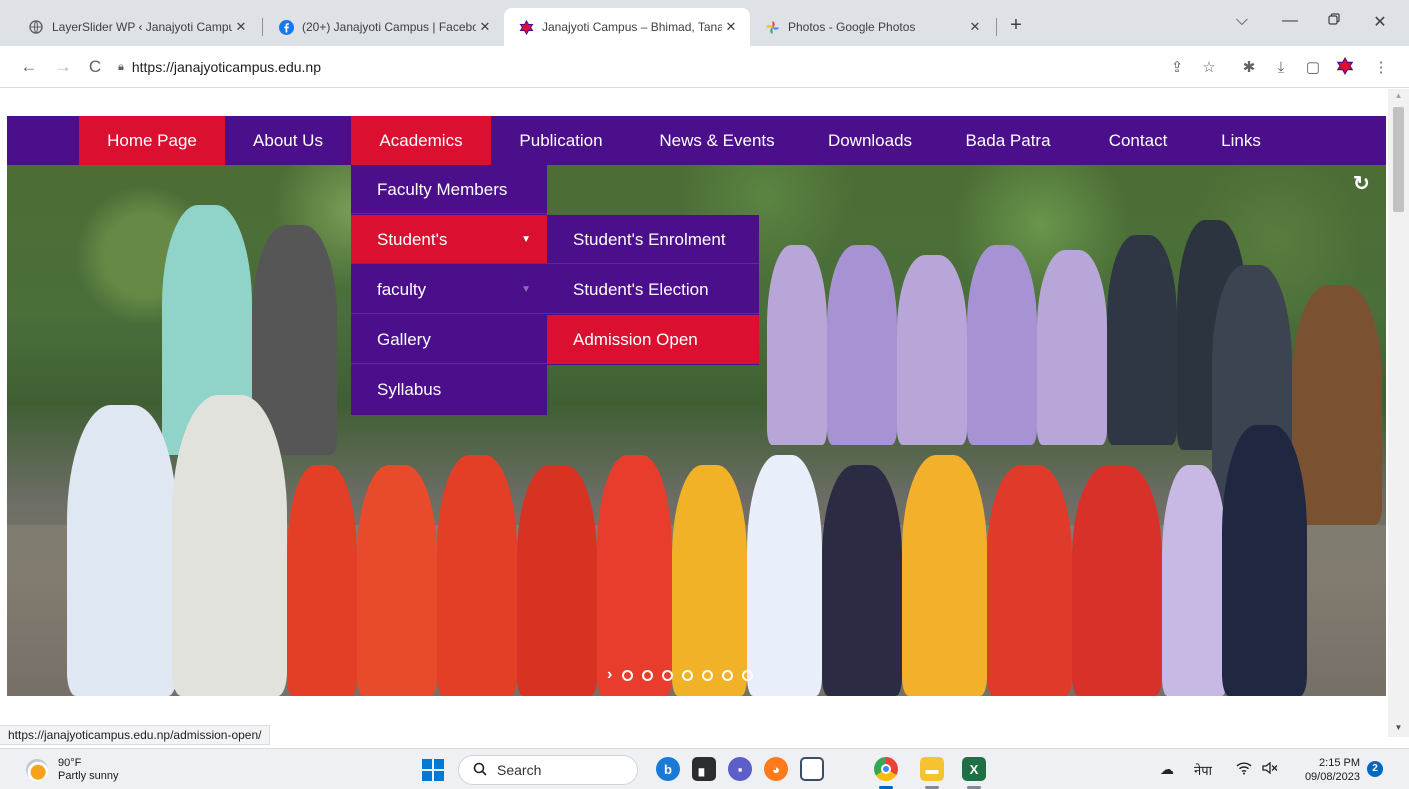  Describe the element at coordinates (668, 769) in the screenshot. I see `bing-icon: b` at that location.